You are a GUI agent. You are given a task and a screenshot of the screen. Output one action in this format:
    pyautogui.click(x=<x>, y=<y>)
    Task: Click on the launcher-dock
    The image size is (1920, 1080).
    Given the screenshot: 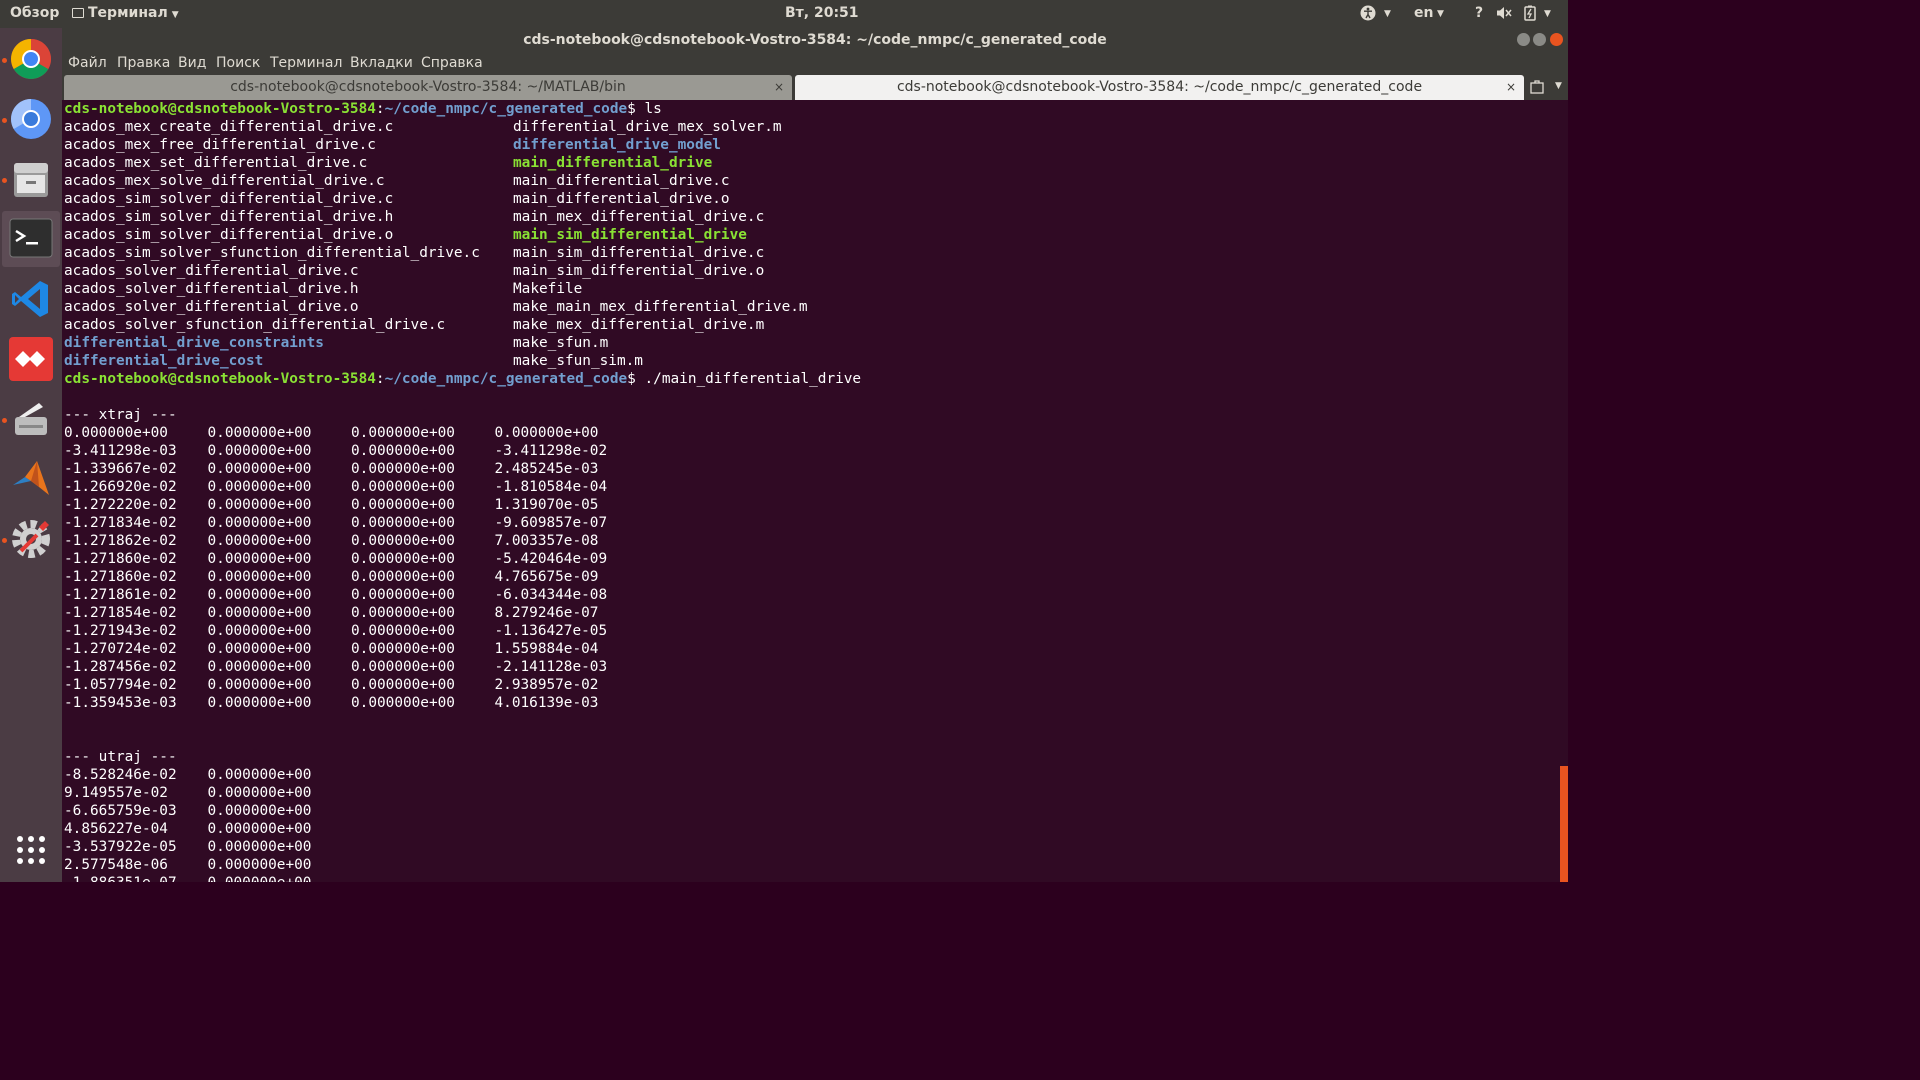 What is the action you would take?
    pyautogui.click(x=31, y=455)
    